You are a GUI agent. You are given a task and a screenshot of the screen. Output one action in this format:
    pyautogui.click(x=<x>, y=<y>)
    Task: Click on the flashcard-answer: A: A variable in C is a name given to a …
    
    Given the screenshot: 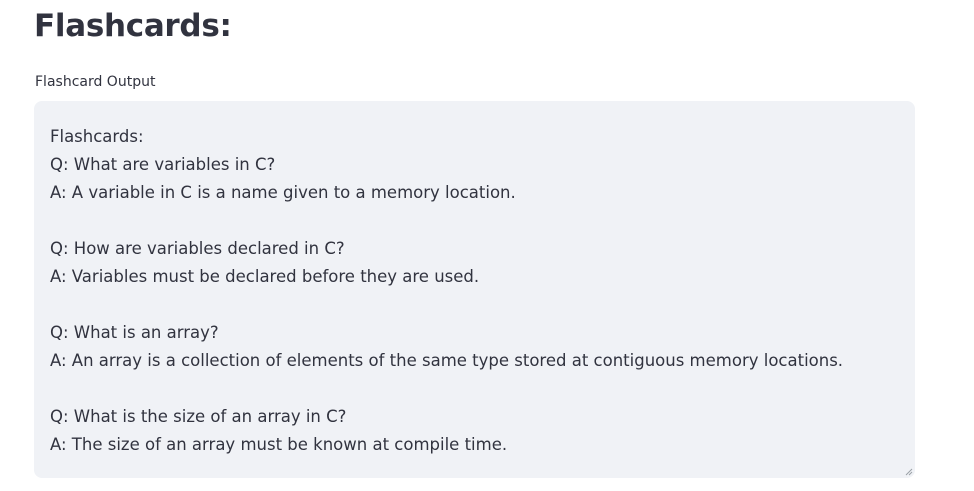 What is the action you would take?
    pyautogui.click(x=283, y=192)
    